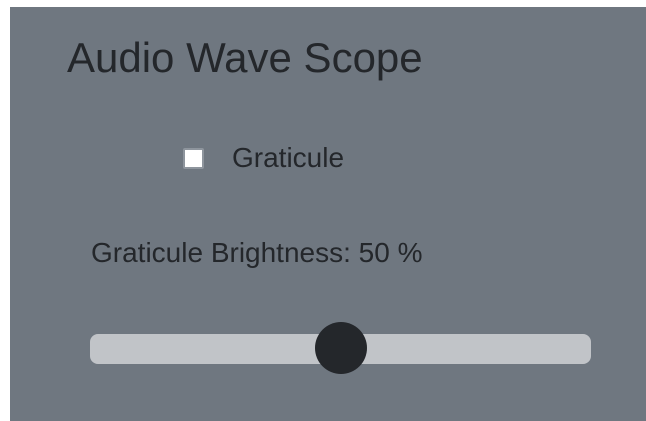 Image resolution: width=646 pixels, height=421 pixels. What do you see at coordinates (288, 157) in the screenshot?
I see `graticule-label: Graticule` at bounding box center [288, 157].